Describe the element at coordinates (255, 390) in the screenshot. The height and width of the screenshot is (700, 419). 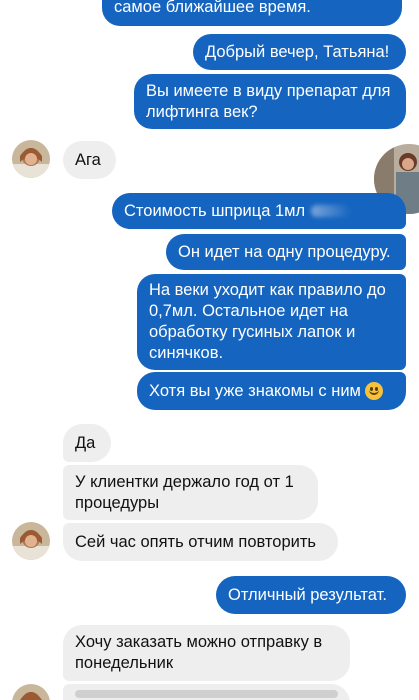
I see `message-text: Хотя вы уже знакомы с ним` at that location.